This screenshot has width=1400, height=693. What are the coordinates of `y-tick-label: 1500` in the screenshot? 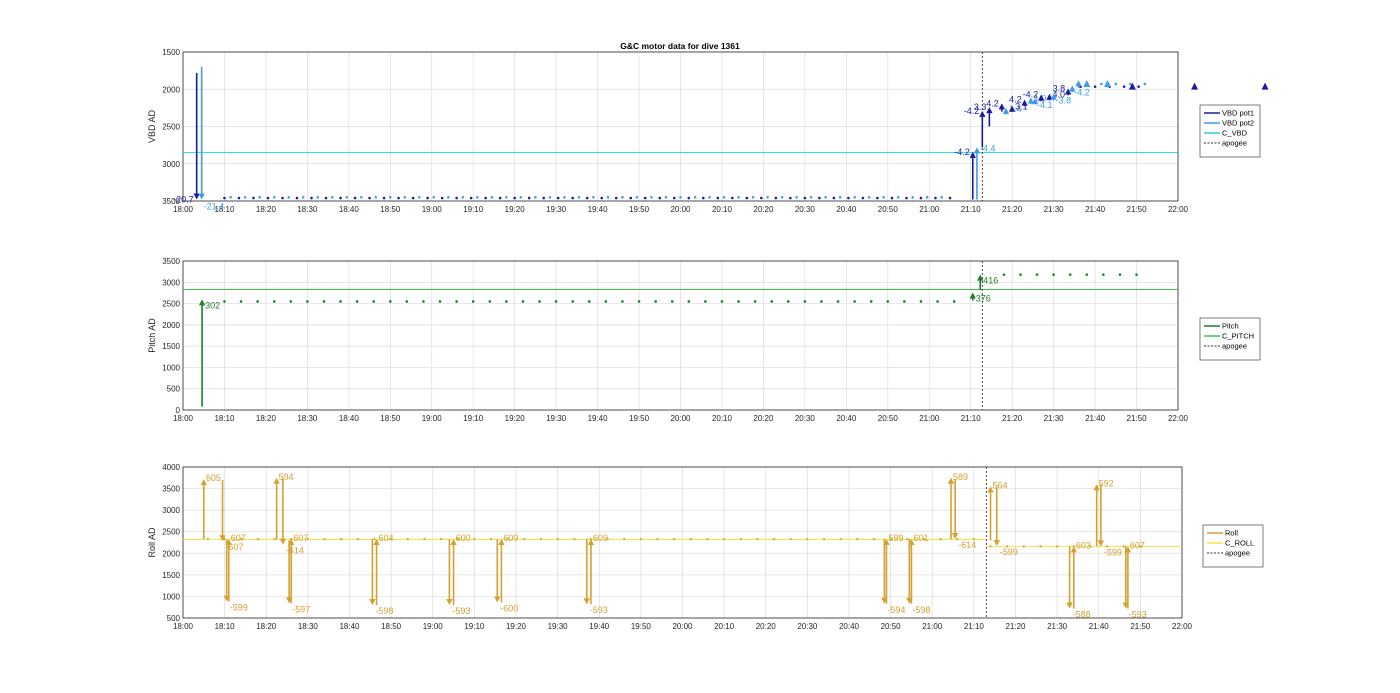 It's located at (171, 575).